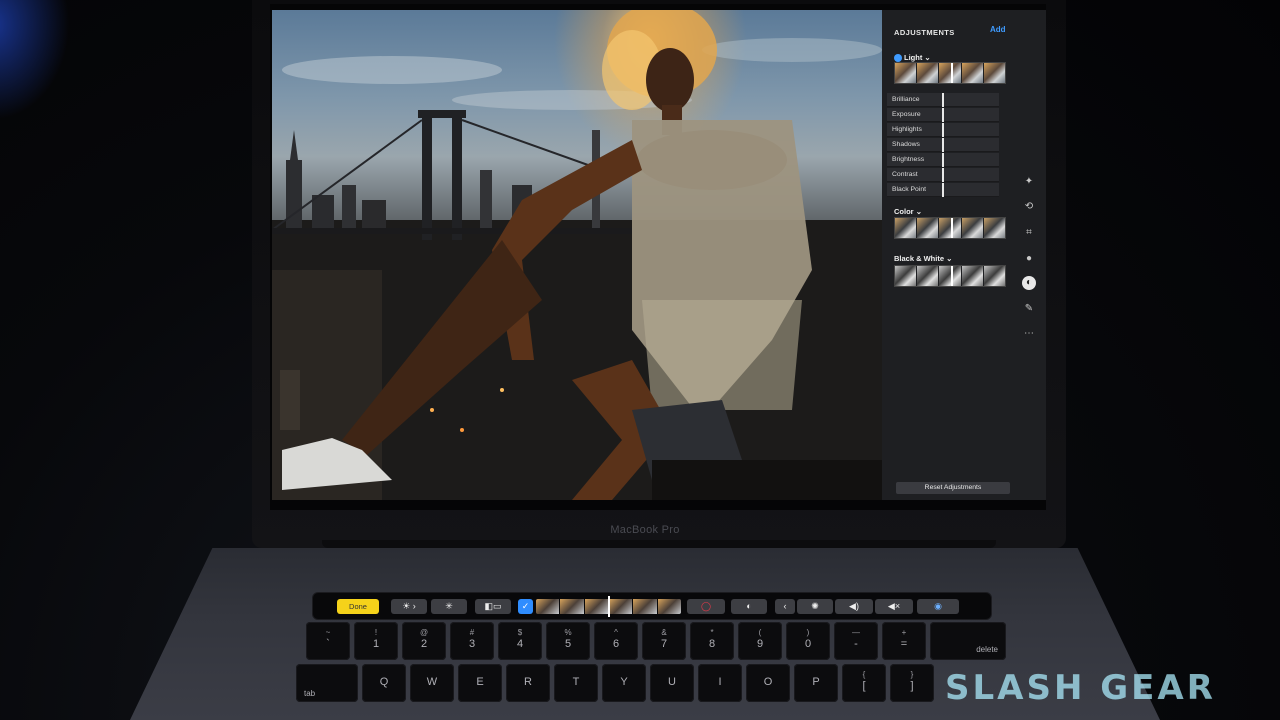  What do you see at coordinates (856, 632) in the screenshot?
I see `key-top-char: —` at bounding box center [856, 632].